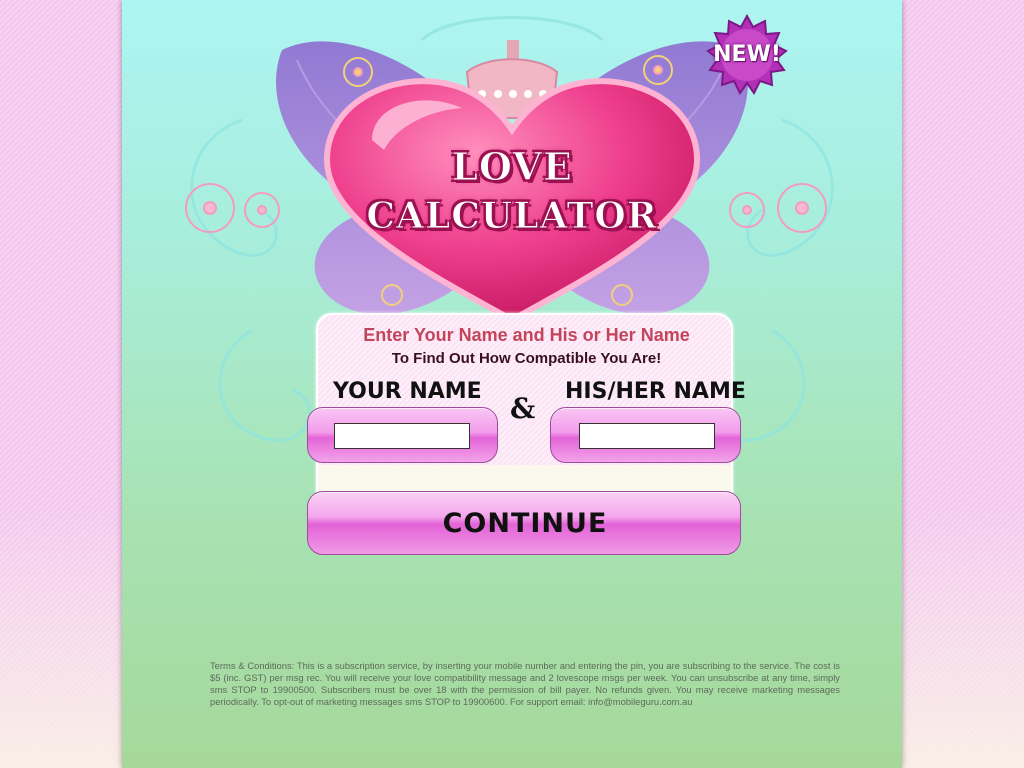 The width and height of the screenshot is (1024, 768). I want to click on your-name-pill, so click(402, 435).